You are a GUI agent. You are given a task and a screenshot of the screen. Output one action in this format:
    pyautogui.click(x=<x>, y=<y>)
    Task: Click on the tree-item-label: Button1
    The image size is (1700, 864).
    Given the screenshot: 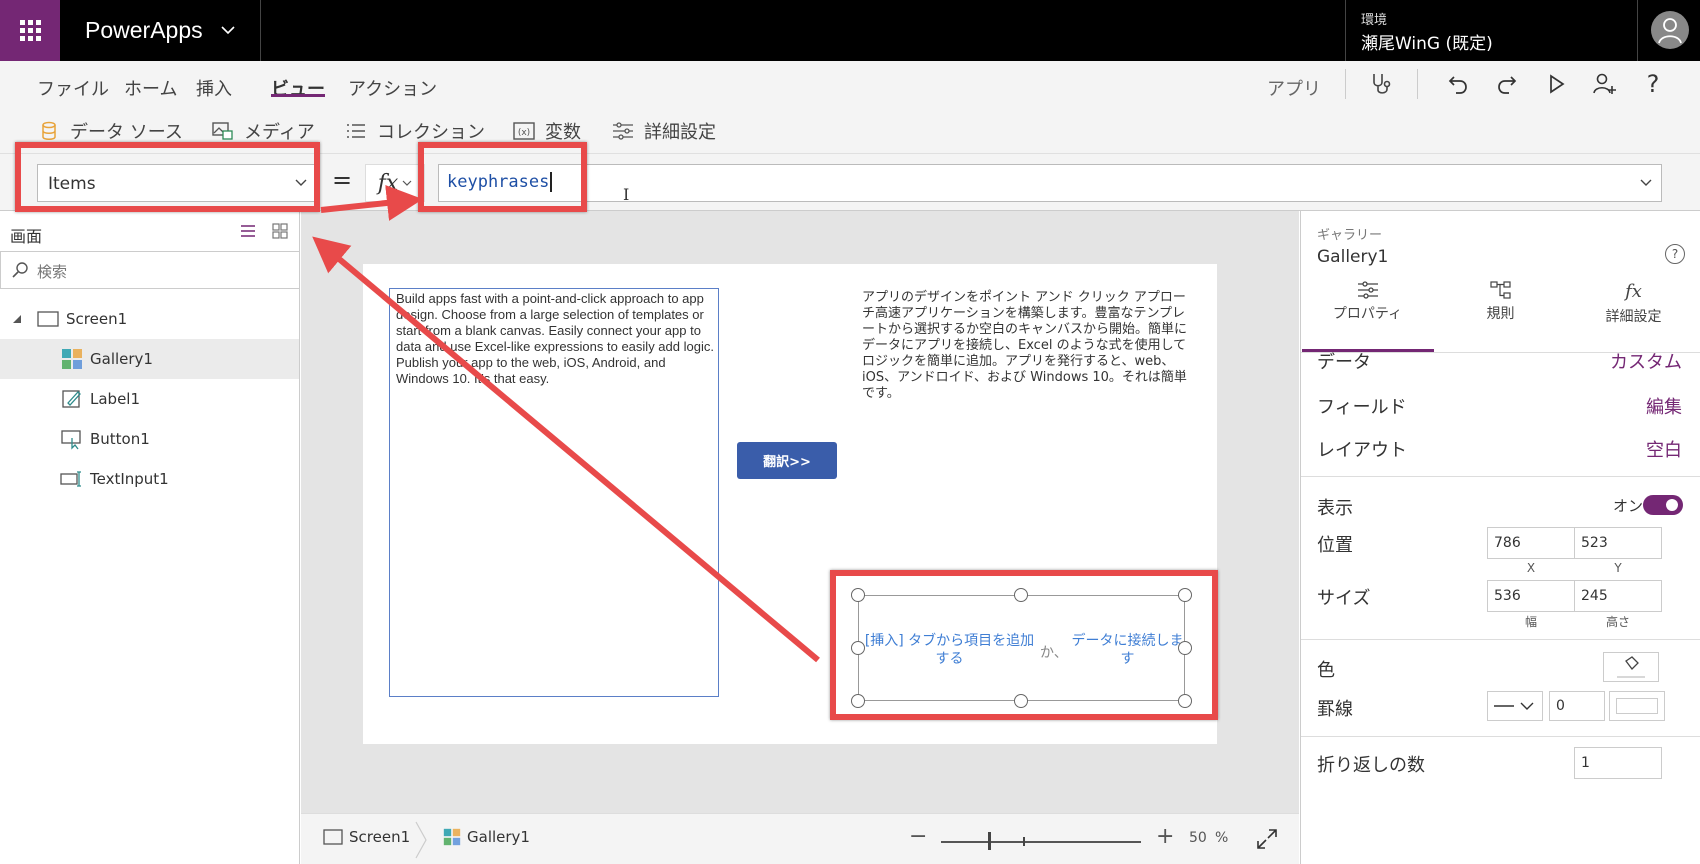 What is the action you would take?
    pyautogui.click(x=120, y=439)
    